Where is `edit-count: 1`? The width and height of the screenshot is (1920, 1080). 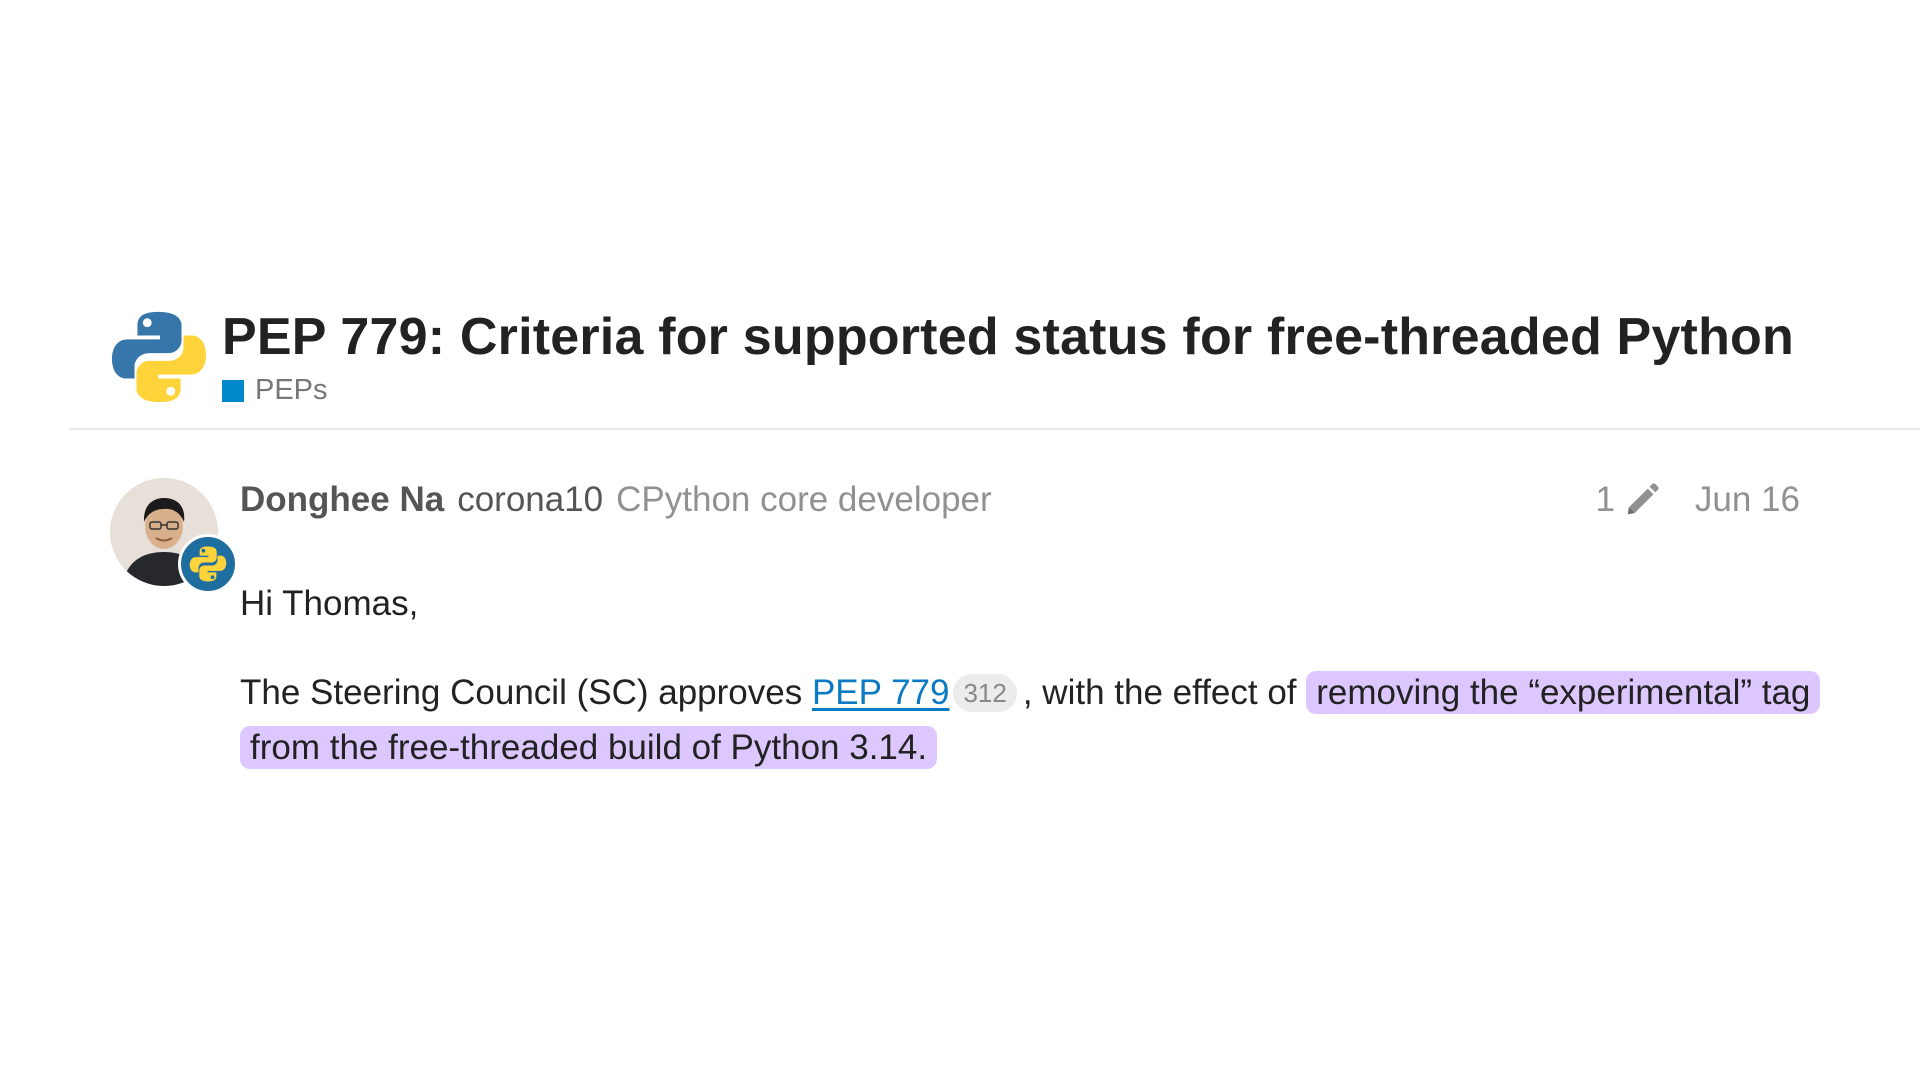 edit-count: 1 is located at coordinates (1604, 500).